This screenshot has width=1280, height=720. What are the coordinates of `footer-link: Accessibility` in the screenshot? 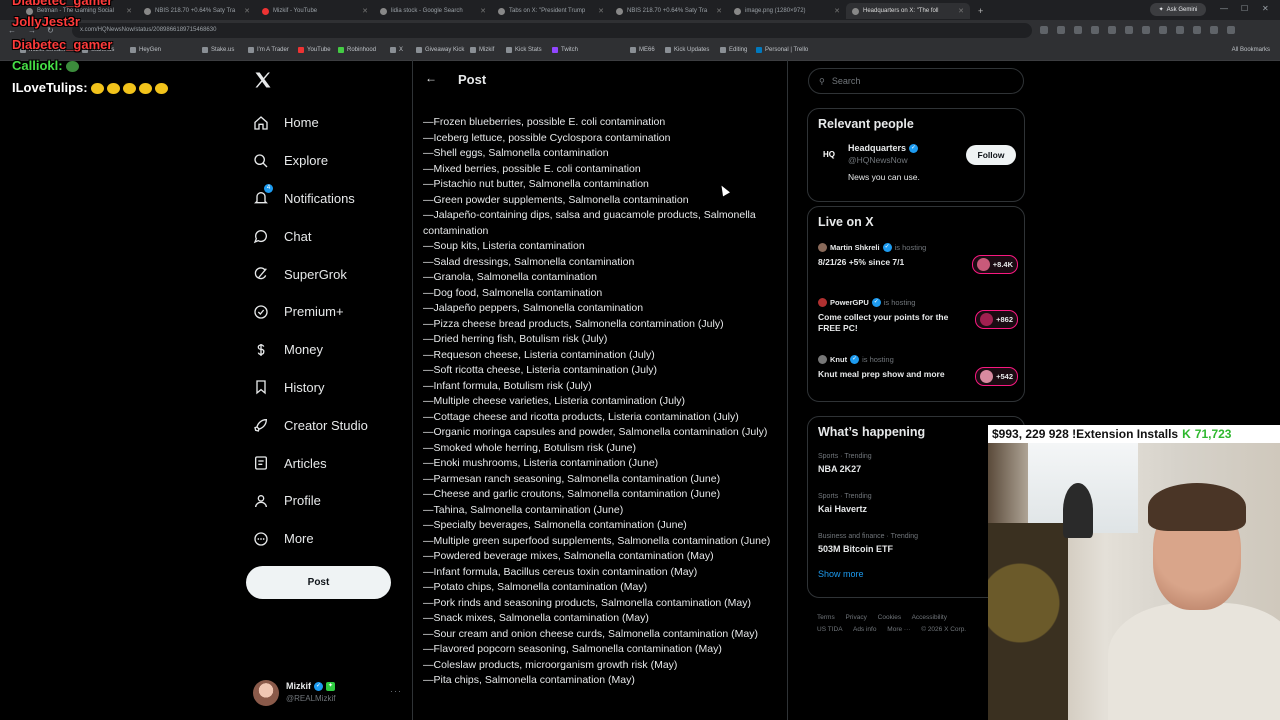 It's located at (929, 617).